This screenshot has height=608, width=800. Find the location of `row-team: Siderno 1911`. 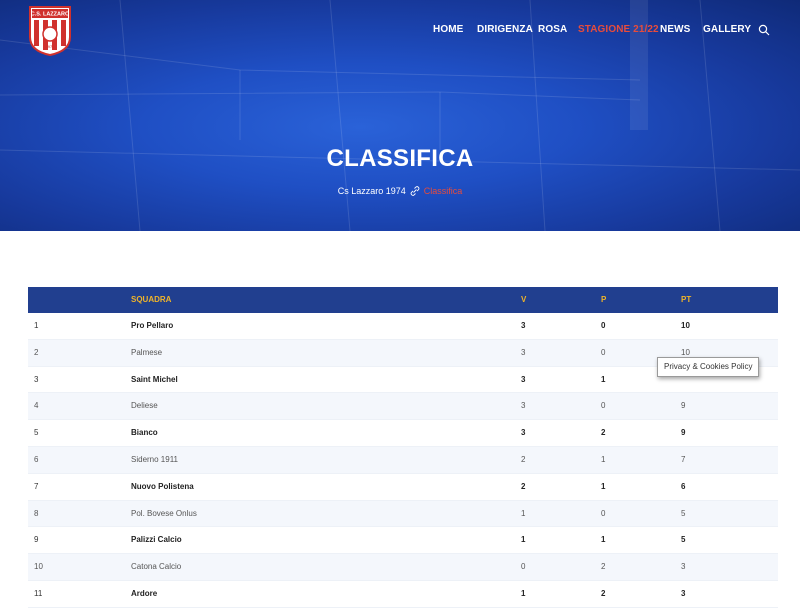

row-team: Siderno 1911 is located at coordinates (154, 459).